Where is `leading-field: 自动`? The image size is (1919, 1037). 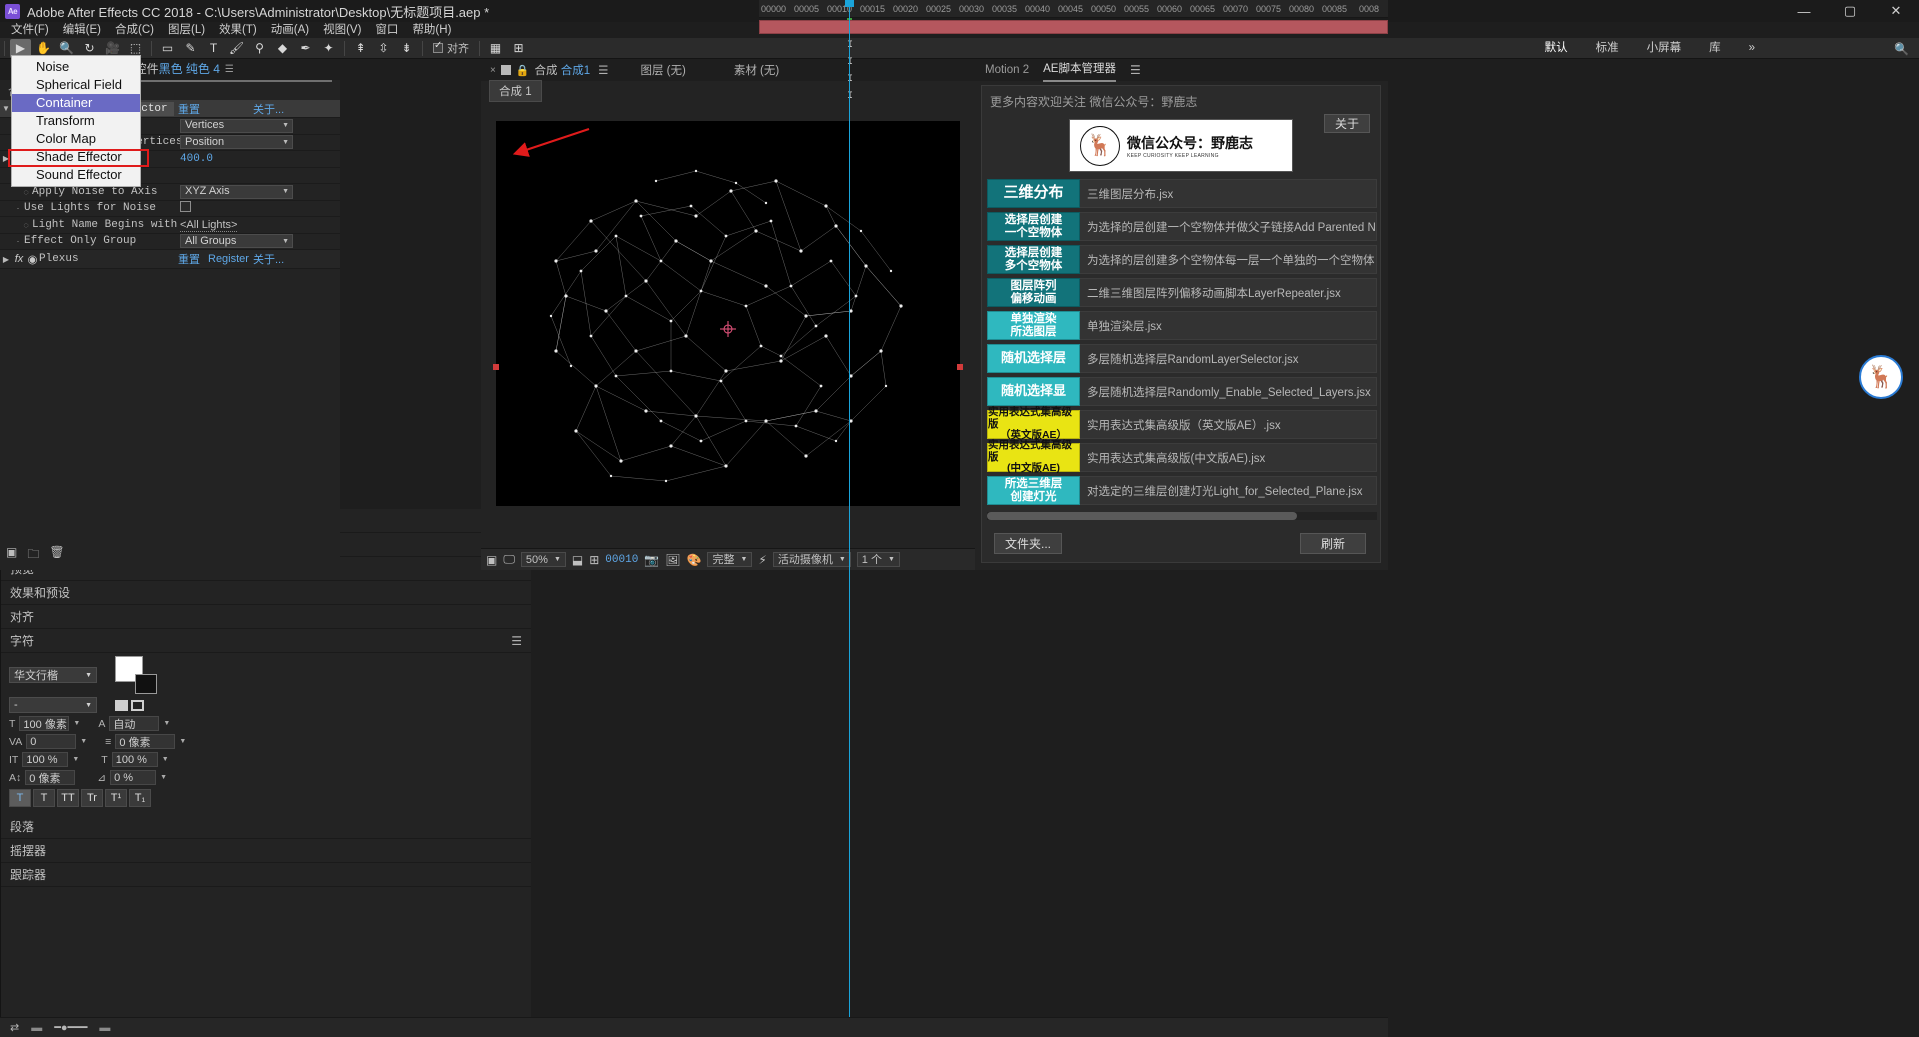 leading-field: 自动 is located at coordinates (134, 723).